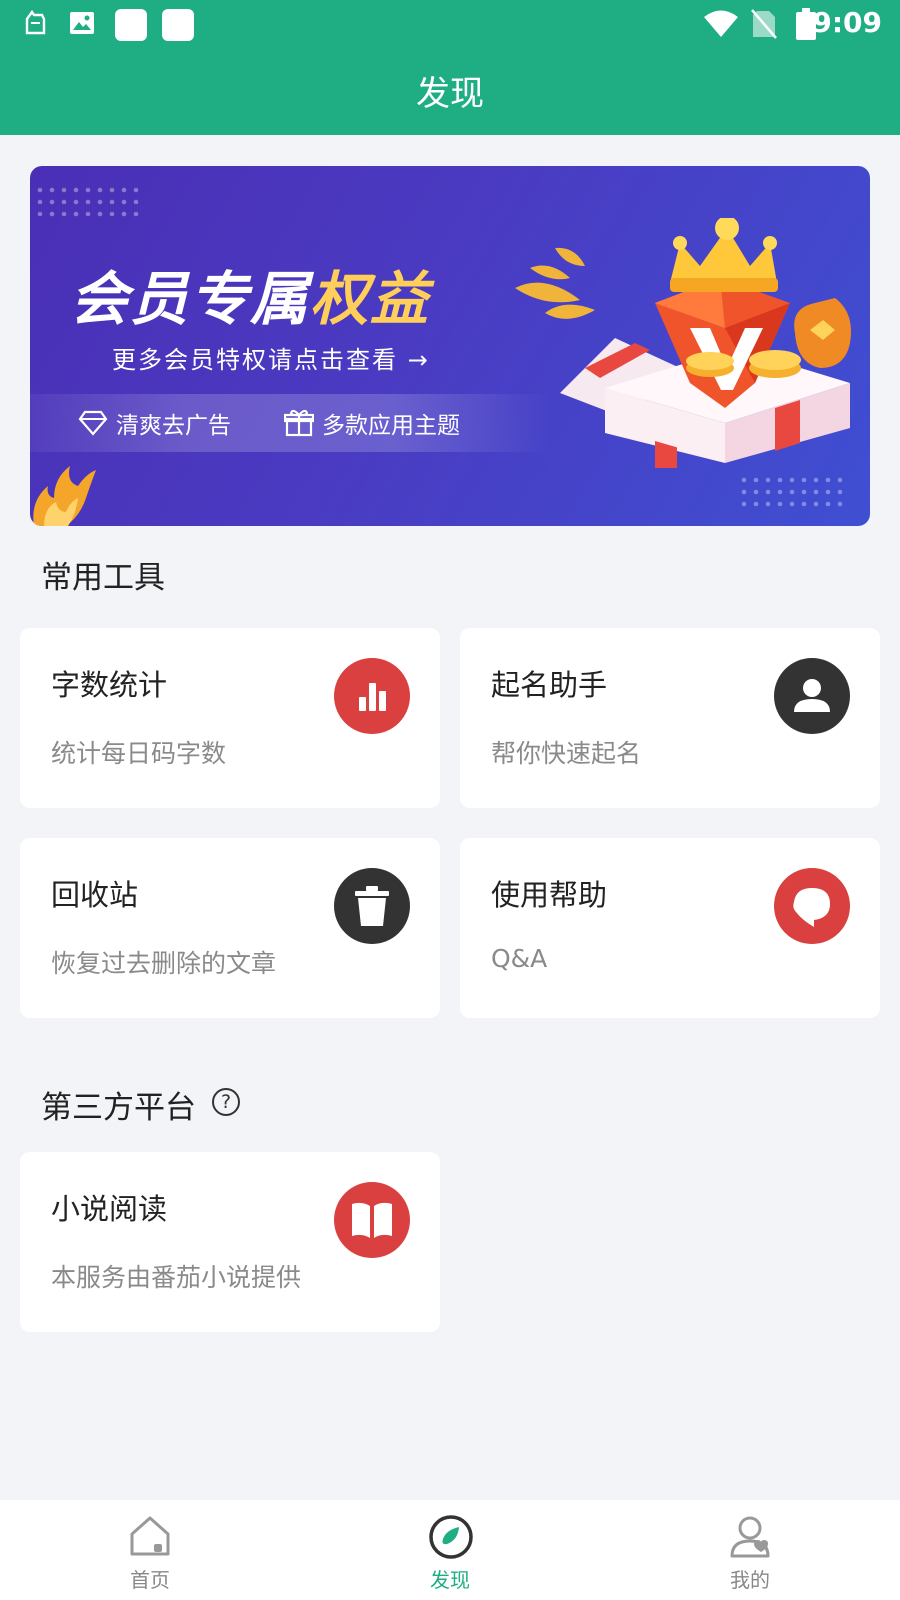 The width and height of the screenshot is (900, 1600). What do you see at coordinates (450, 1580) in the screenshot?
I see `nav-label: 发现` at bounding box center [450, 1580].